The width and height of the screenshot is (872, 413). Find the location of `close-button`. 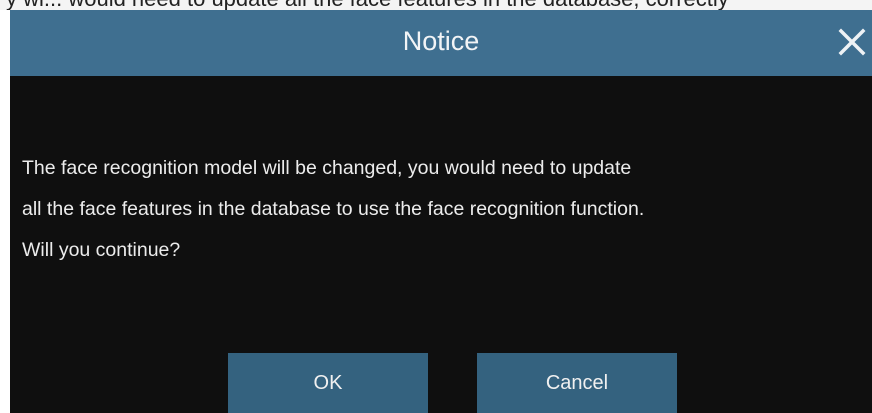

close-button is located at coordinates (852, 42).